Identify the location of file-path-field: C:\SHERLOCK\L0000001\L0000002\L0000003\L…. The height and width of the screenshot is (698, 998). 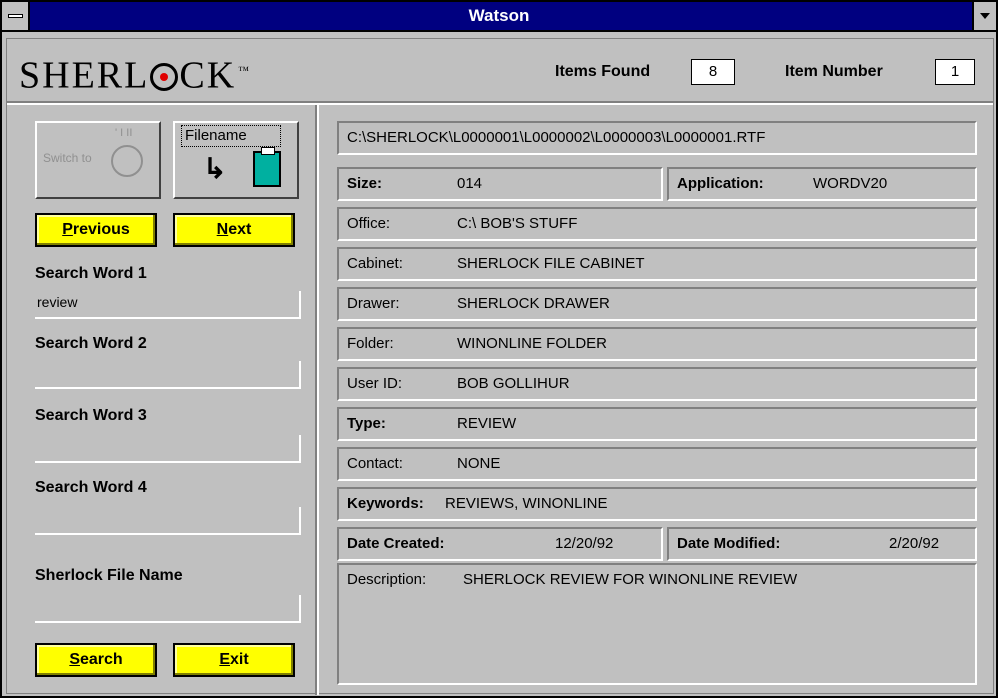
(657, 138).